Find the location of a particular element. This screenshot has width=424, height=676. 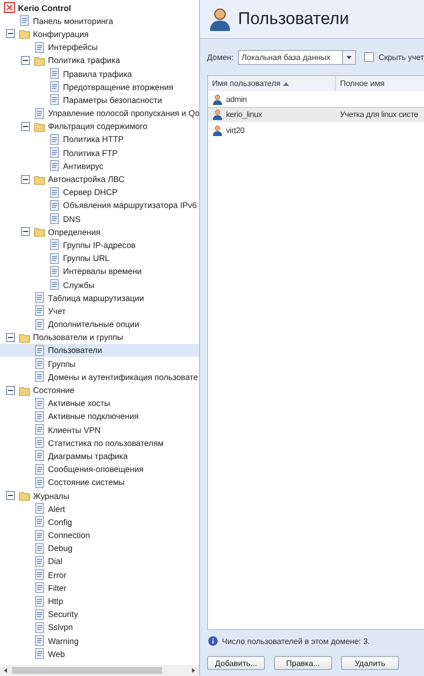

tree-item: Kerio Control is located at coordinates (99, 7).